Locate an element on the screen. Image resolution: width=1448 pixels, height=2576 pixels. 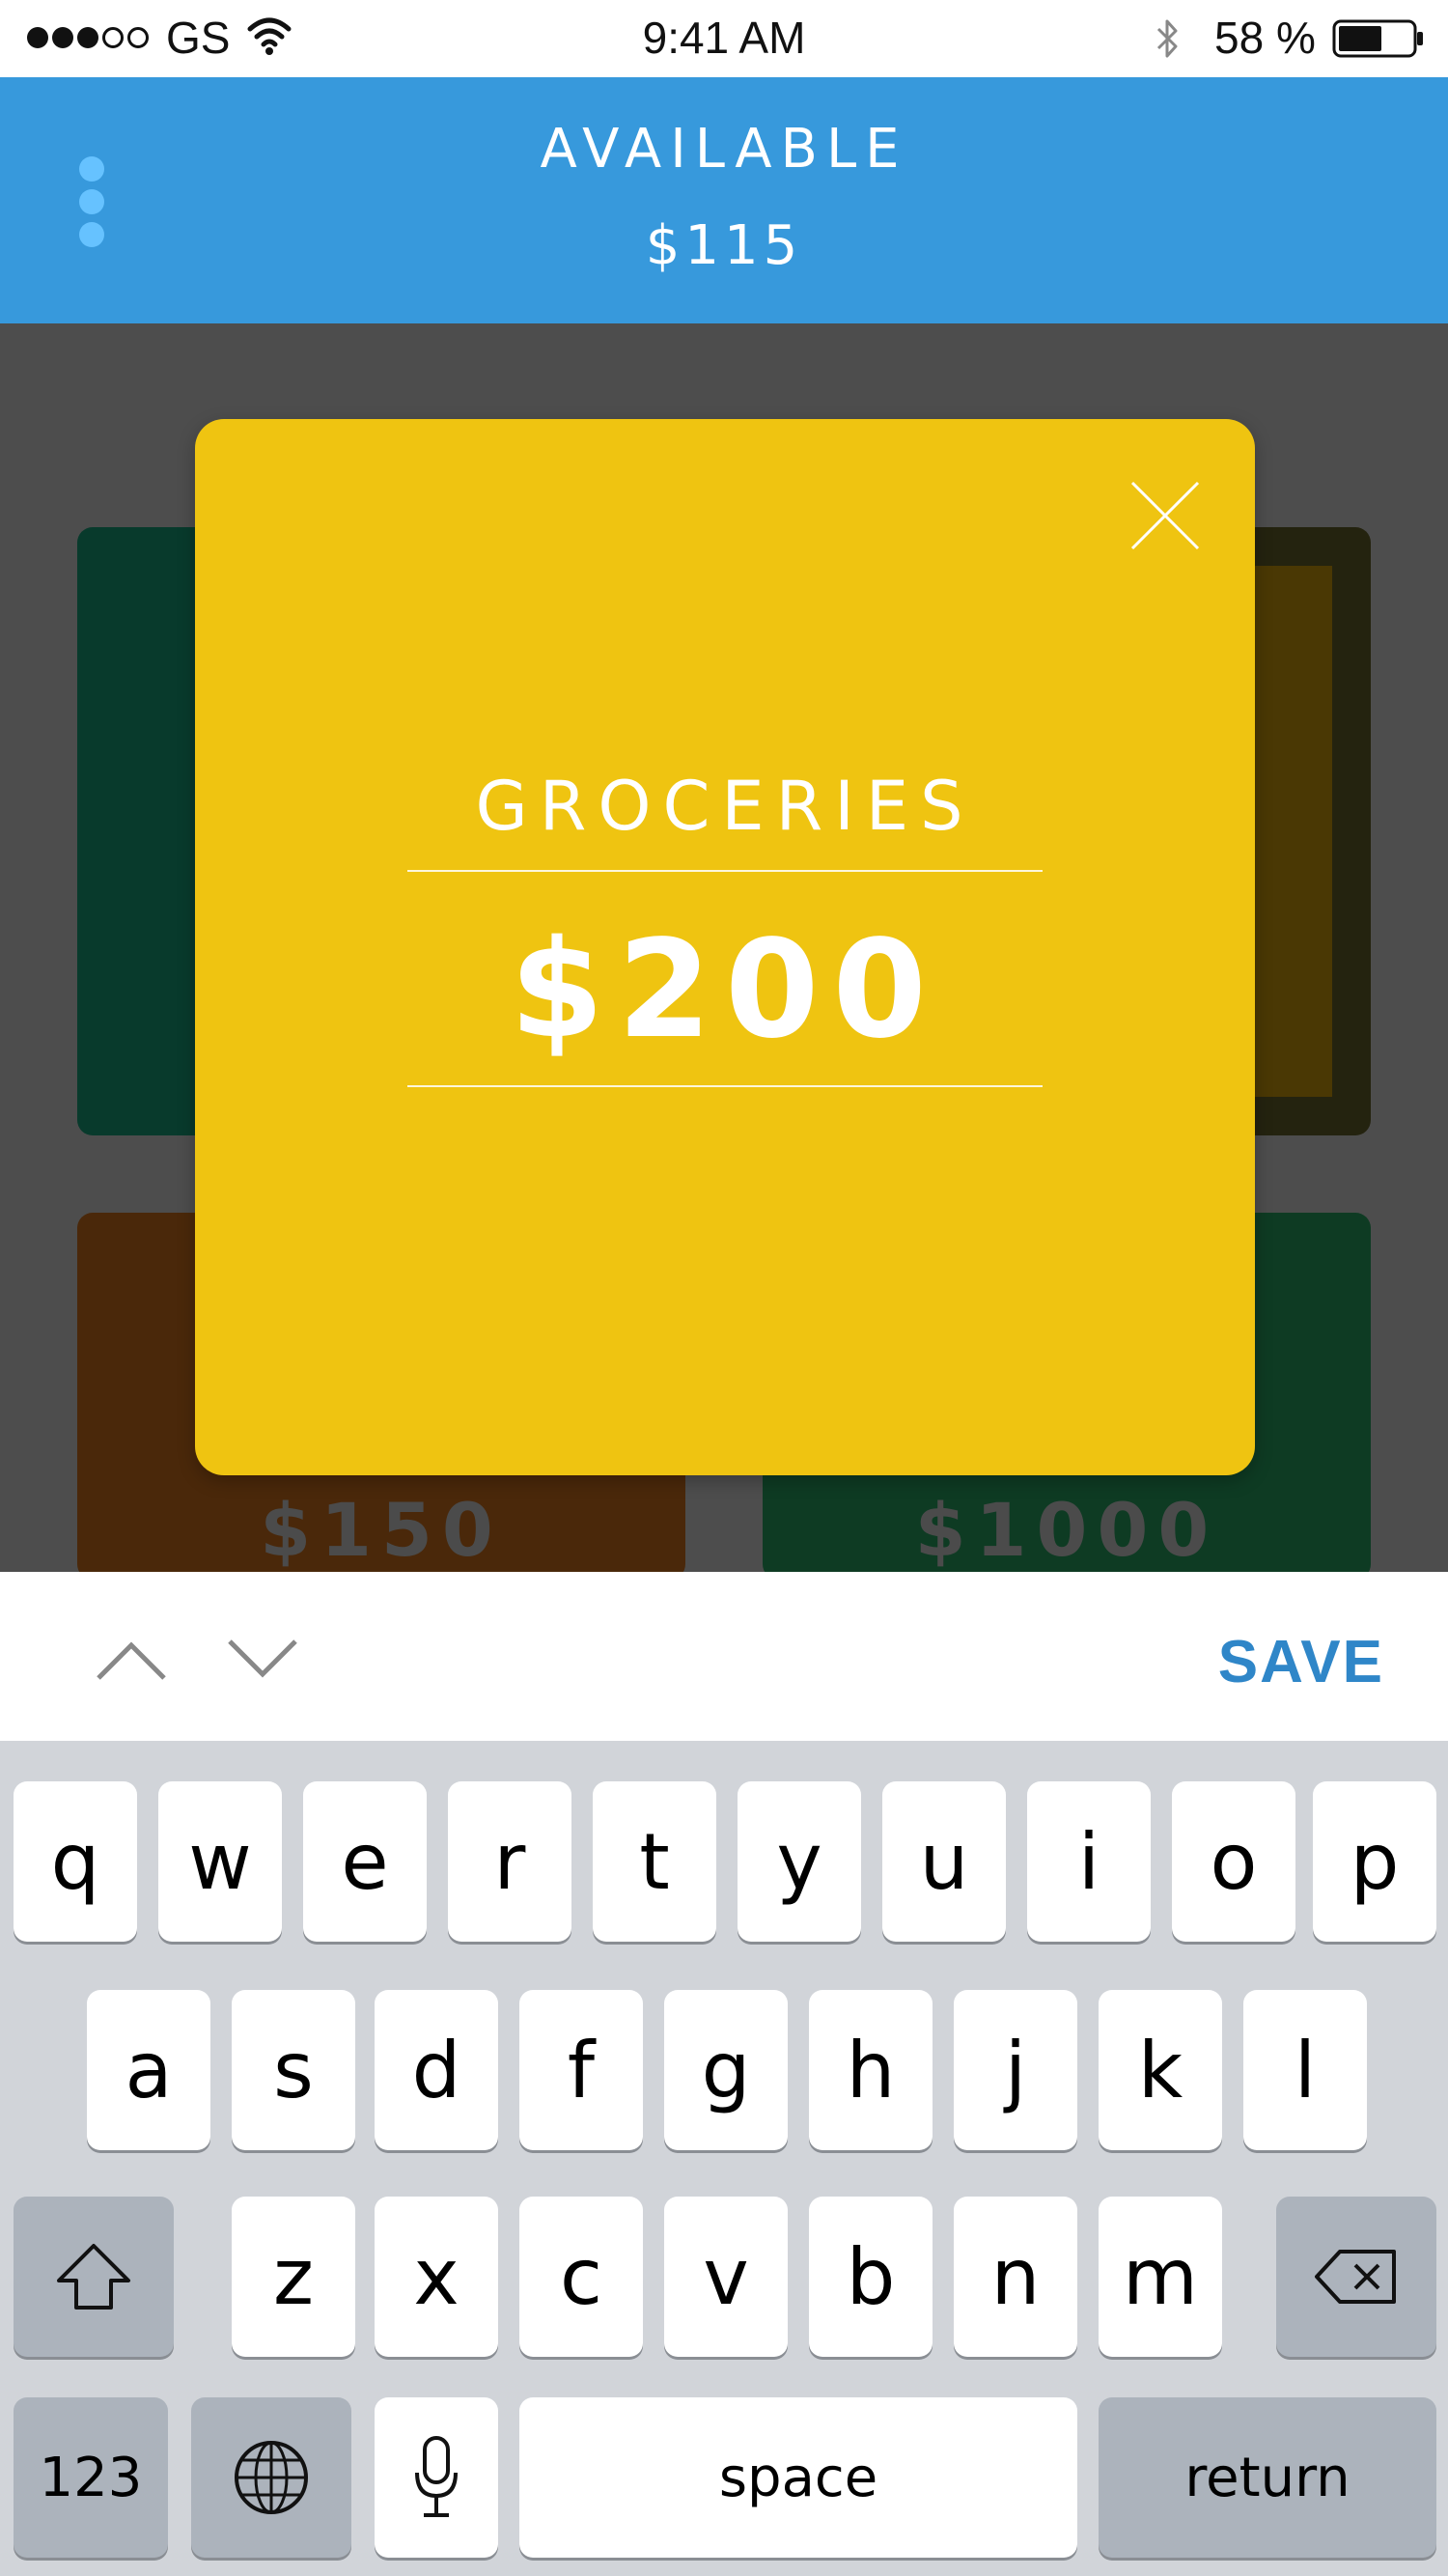
key-q: q is located at coordinates (76, 1862).